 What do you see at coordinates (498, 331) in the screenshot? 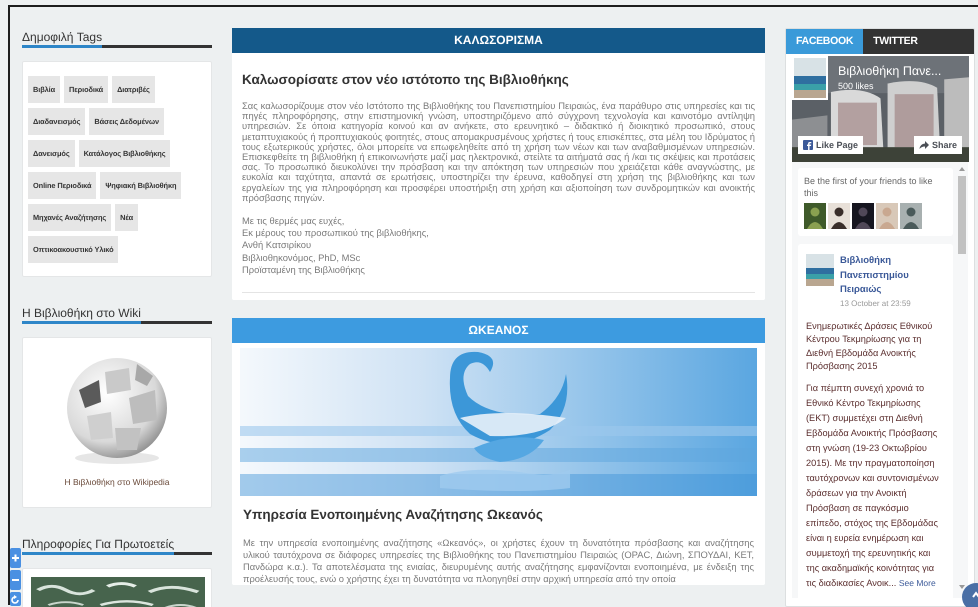
I see `section-header: ΩΚΕΑΝΟΣ` at bounding box center [498, 331].